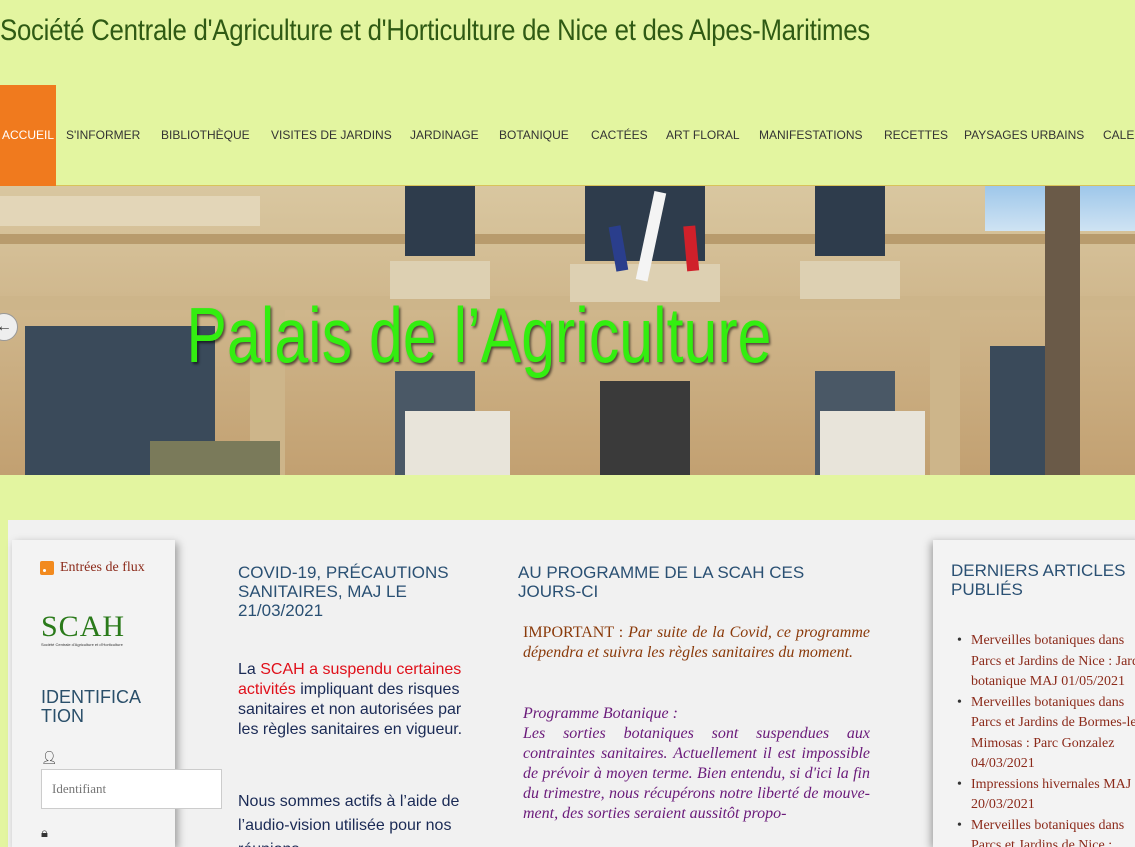 The width and height of the screenshot is (1135, 847). I want to click on covid-p1-prefix: La, so click(249, 669).